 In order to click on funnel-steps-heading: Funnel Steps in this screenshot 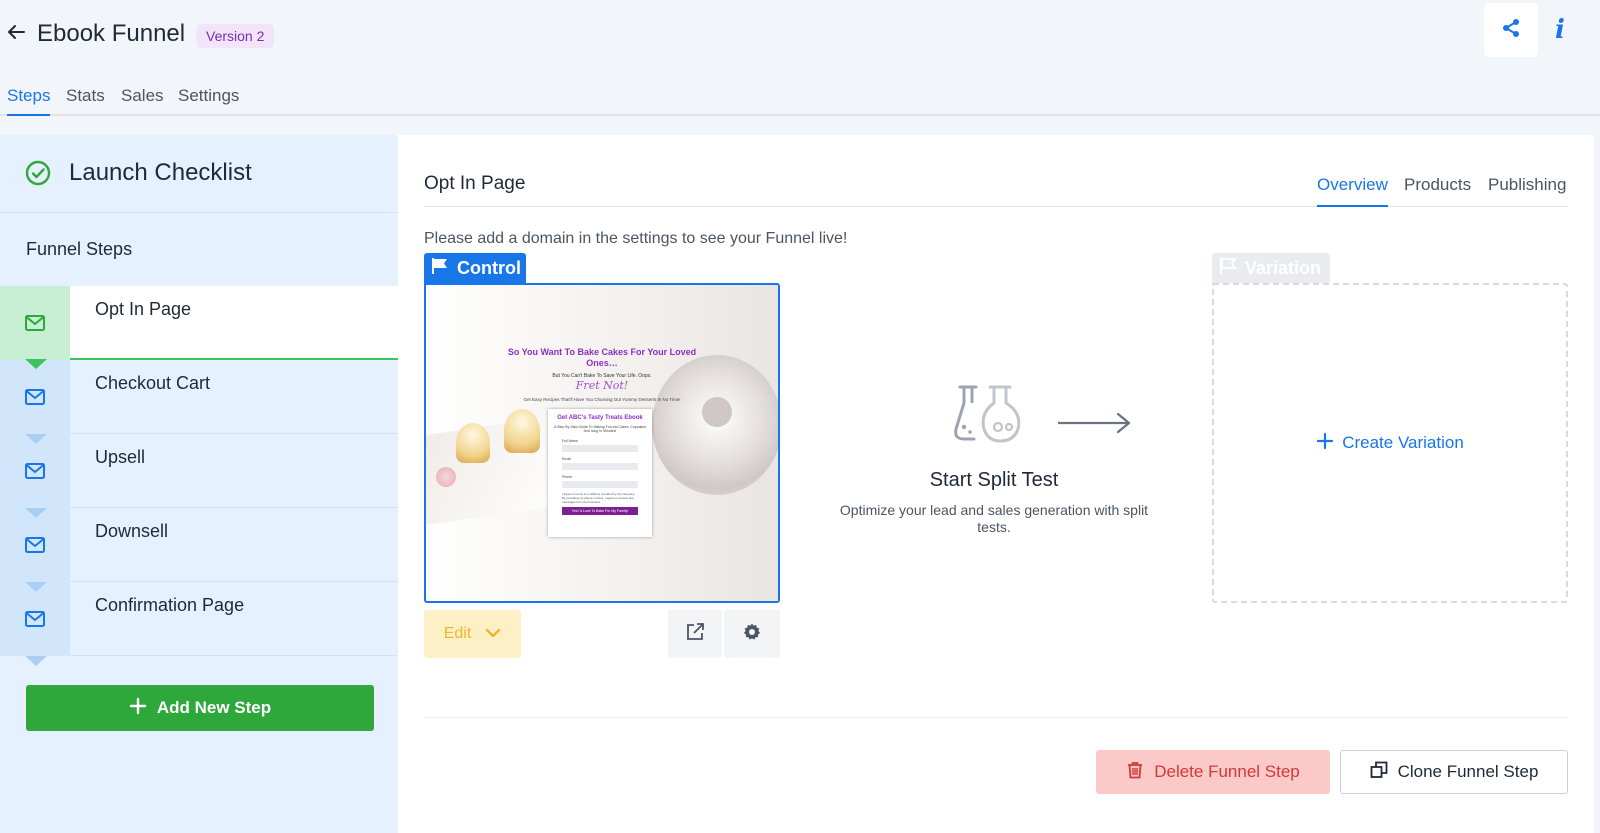, I will do `click(79, 249)`.